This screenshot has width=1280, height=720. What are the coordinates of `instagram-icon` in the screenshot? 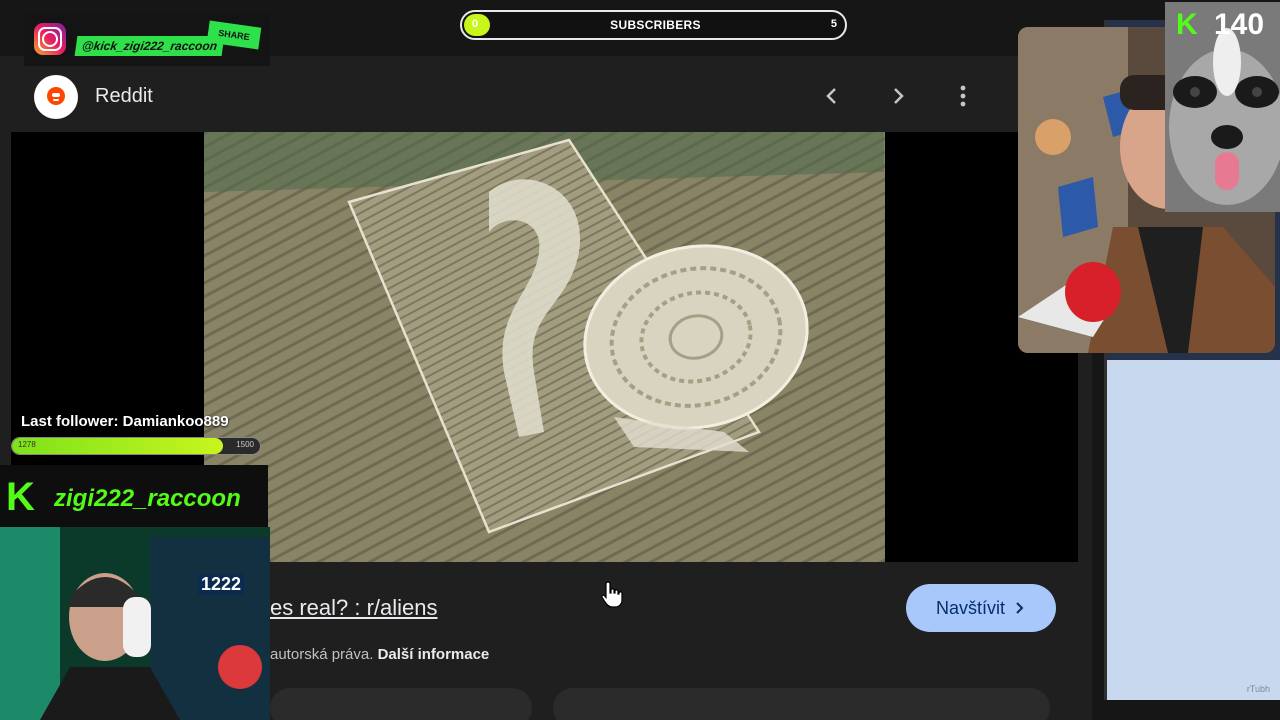 It's located at (50, 39).